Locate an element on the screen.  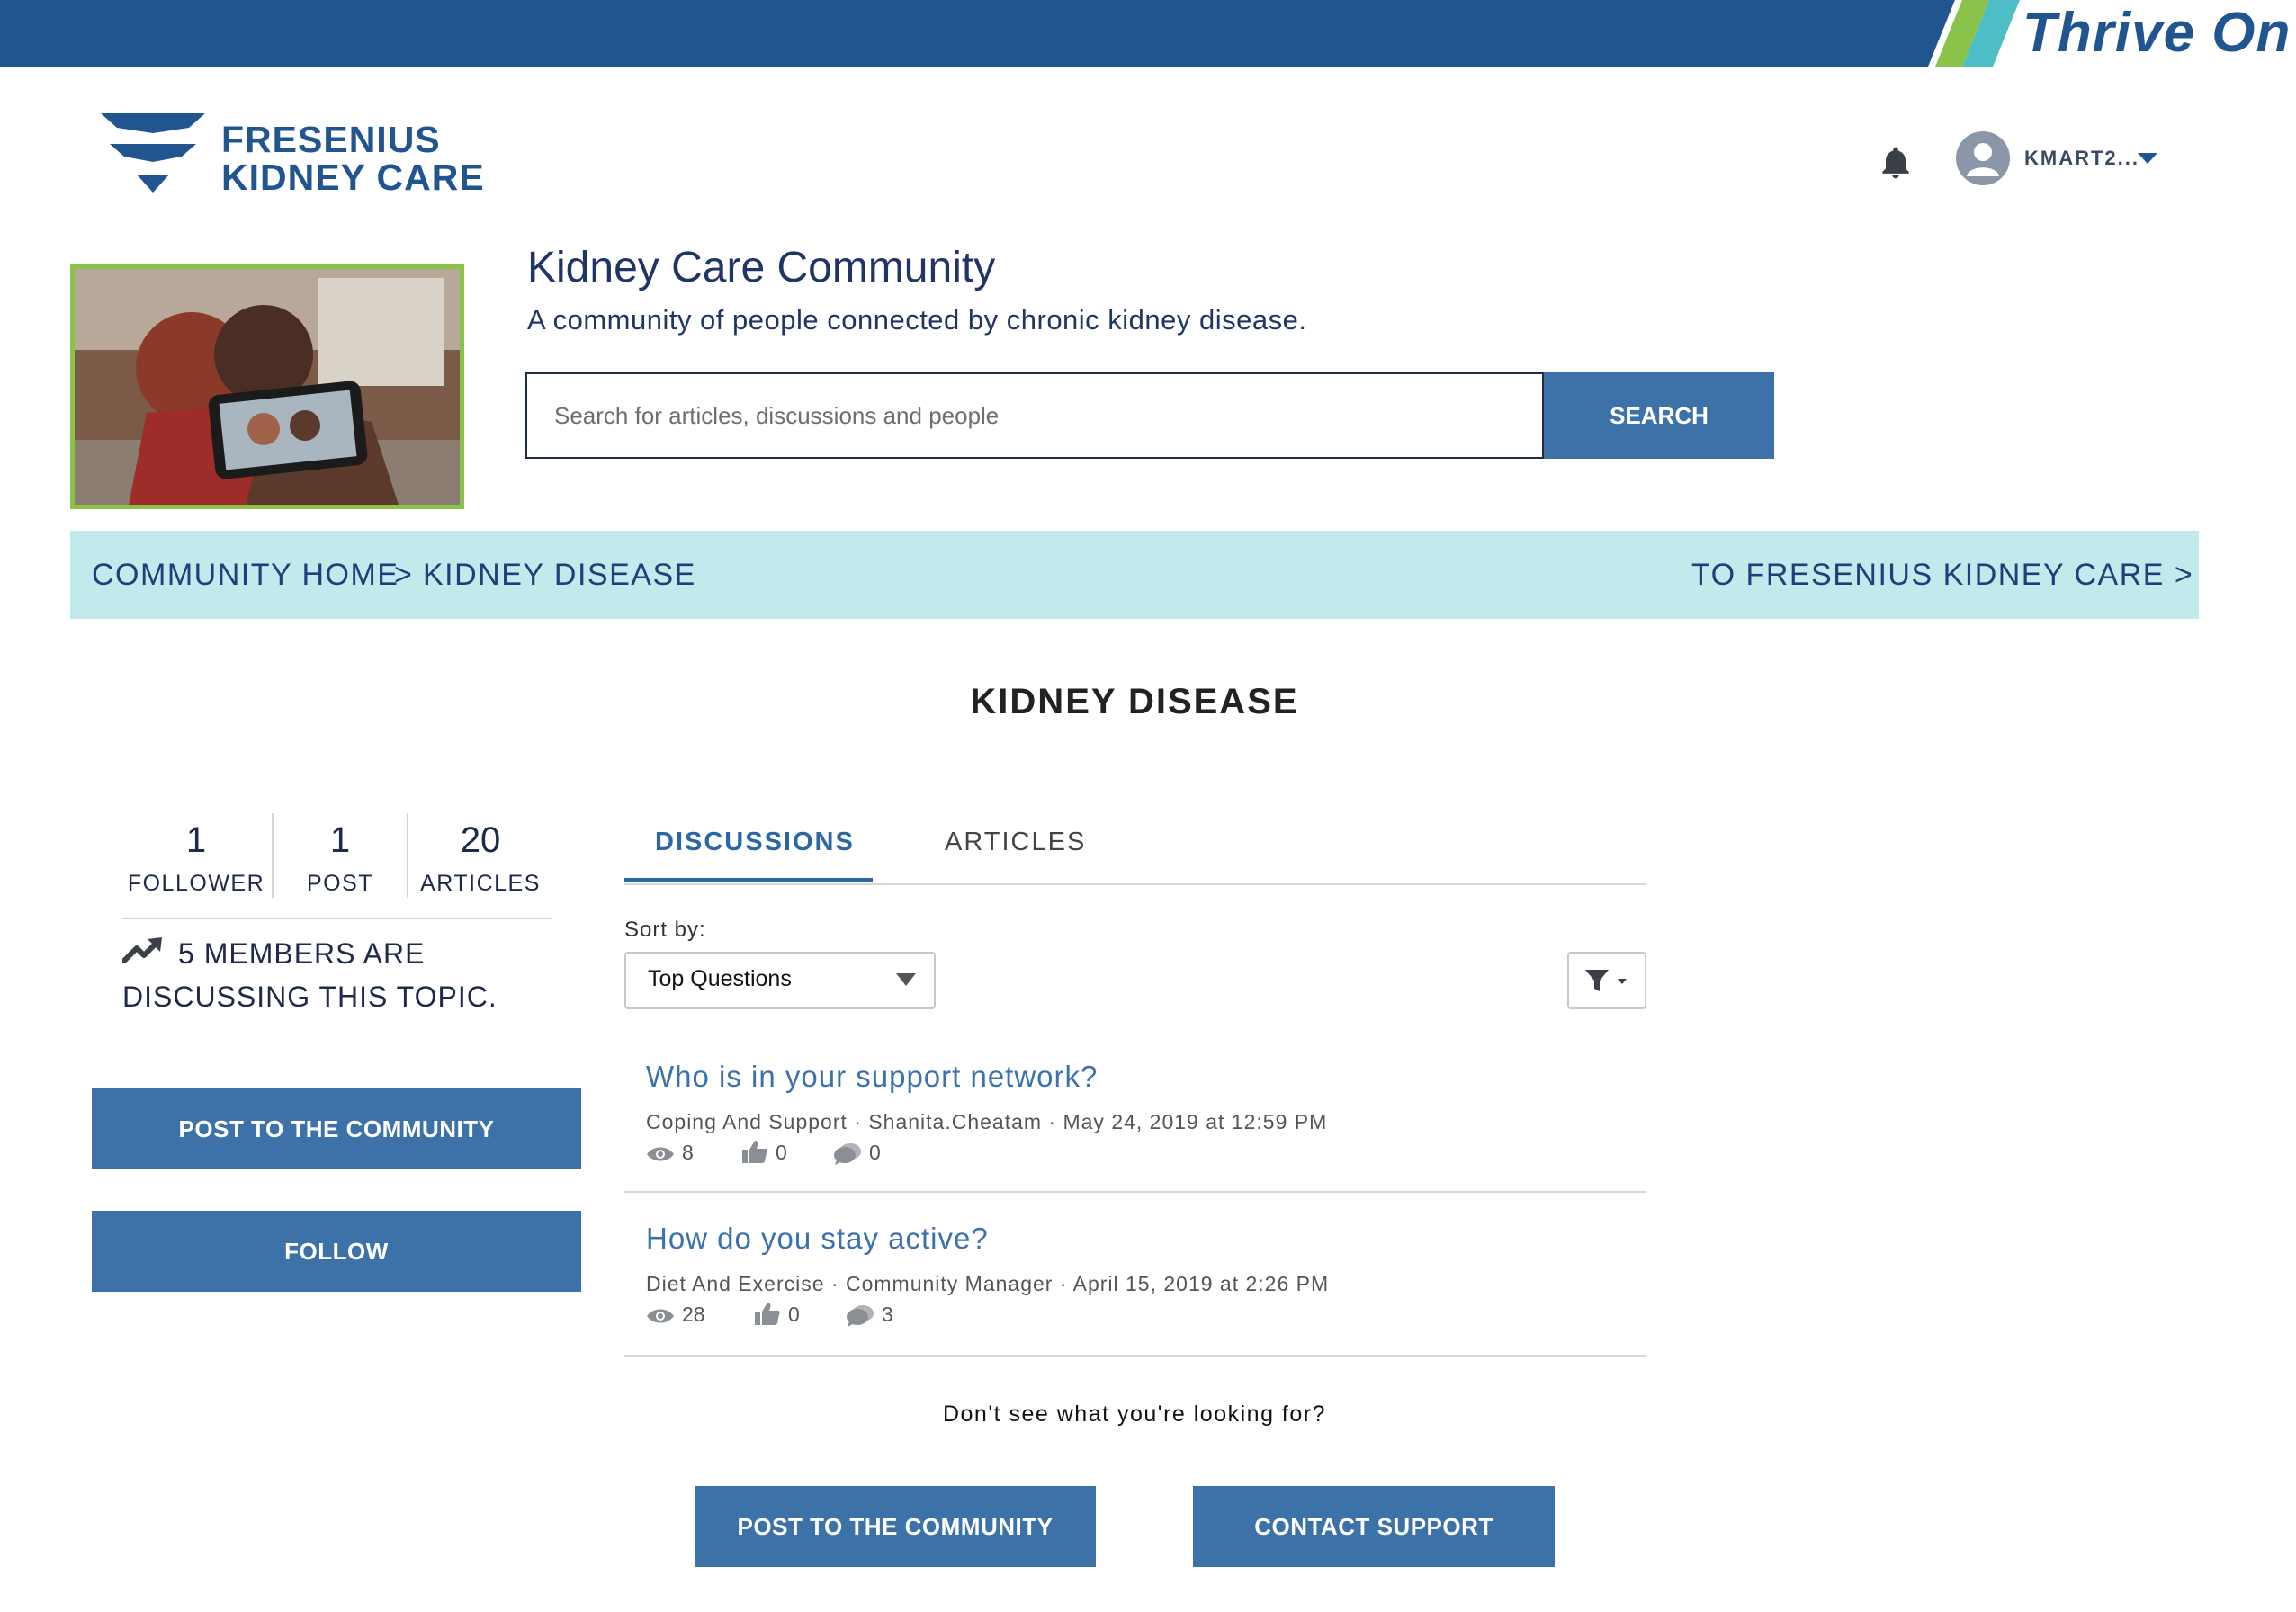
filter-icon is located at coordinates (1597, 981).